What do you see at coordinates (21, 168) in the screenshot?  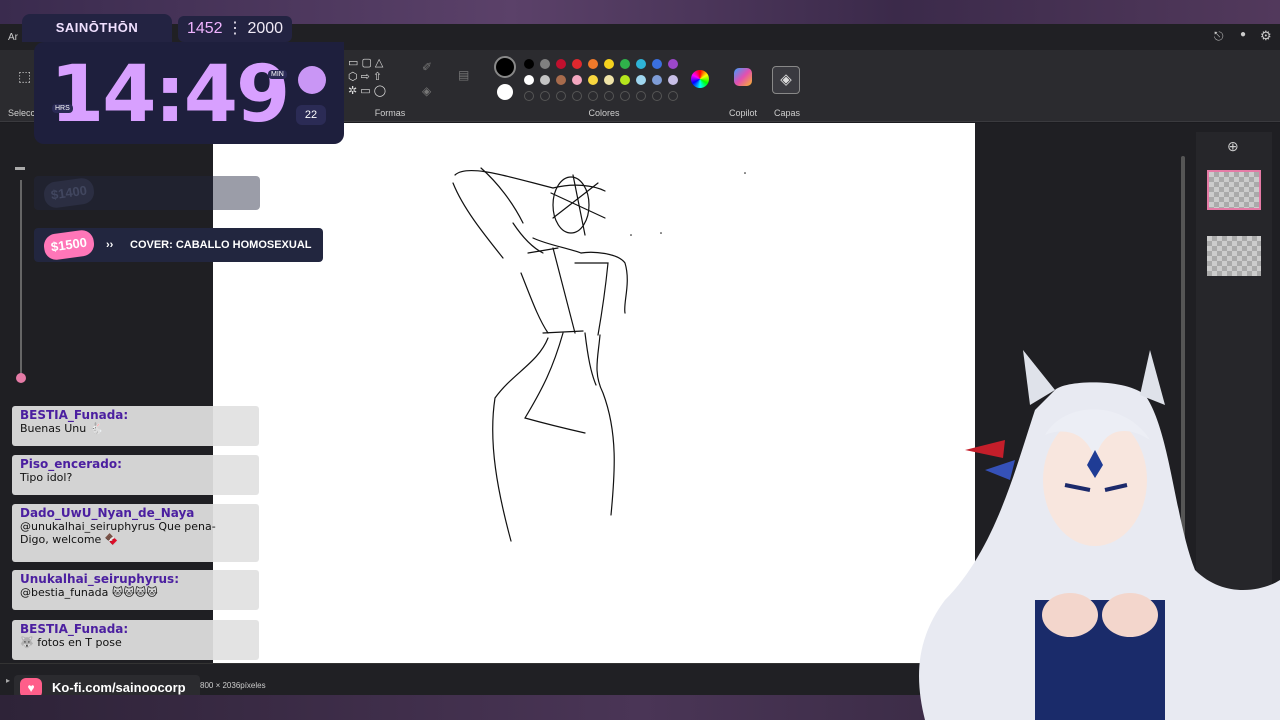 I see `zoom-icon: ▬` at bounding box center [21, 168].